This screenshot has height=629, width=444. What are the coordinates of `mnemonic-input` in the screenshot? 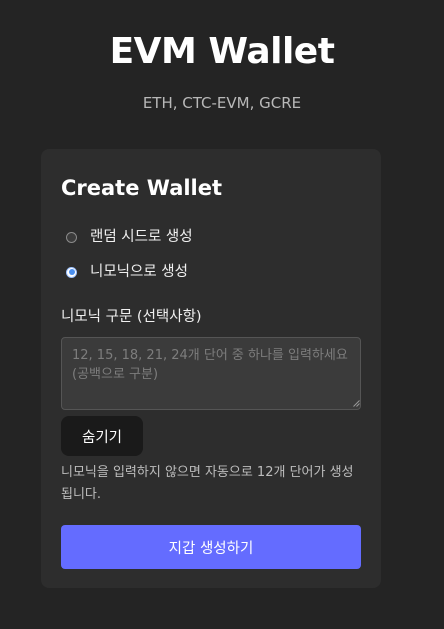 It's located at (211, 373).